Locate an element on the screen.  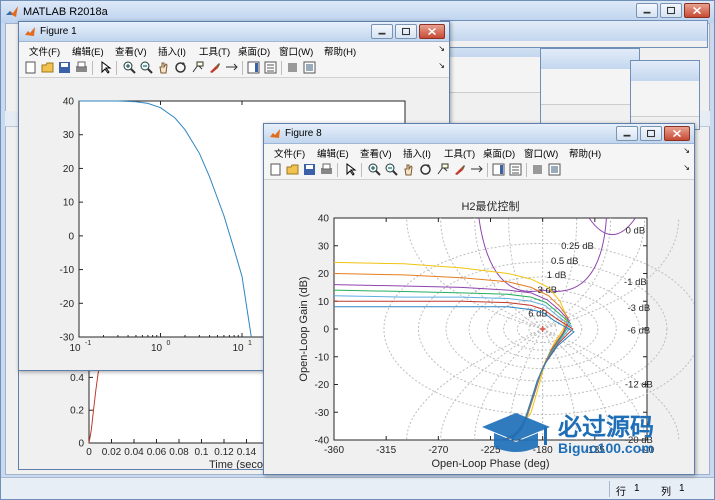
status-col-label: 列 is located at coordinates (666, 492).